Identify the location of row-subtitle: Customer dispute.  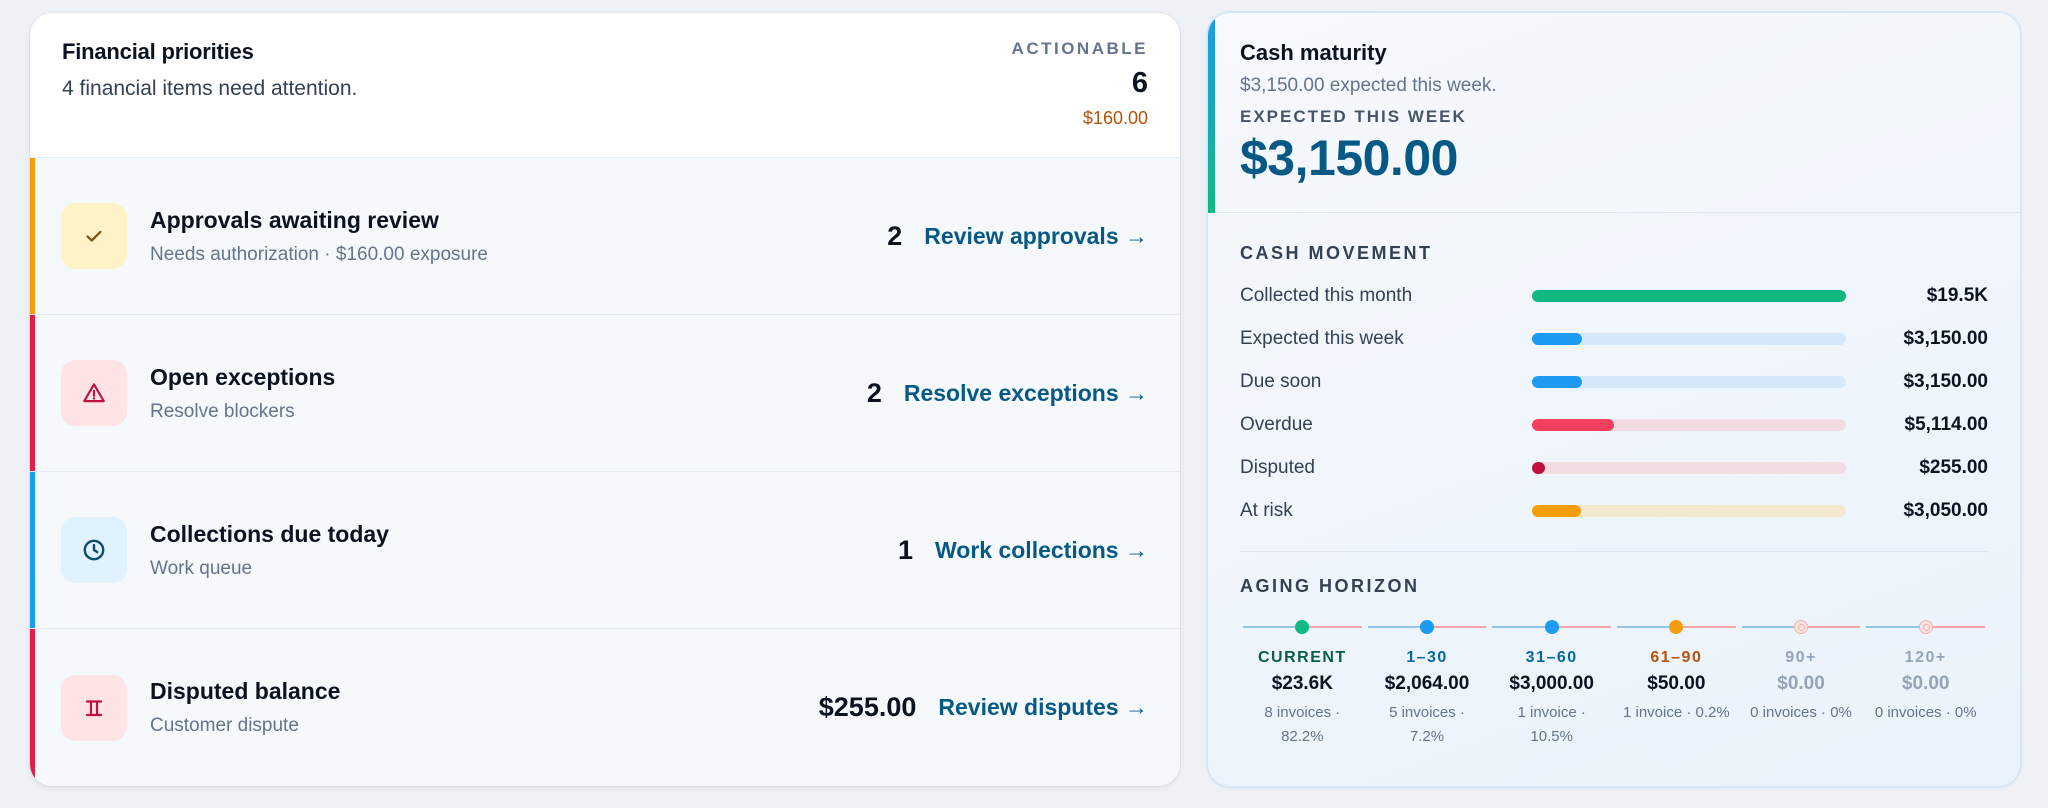
(224, 725).